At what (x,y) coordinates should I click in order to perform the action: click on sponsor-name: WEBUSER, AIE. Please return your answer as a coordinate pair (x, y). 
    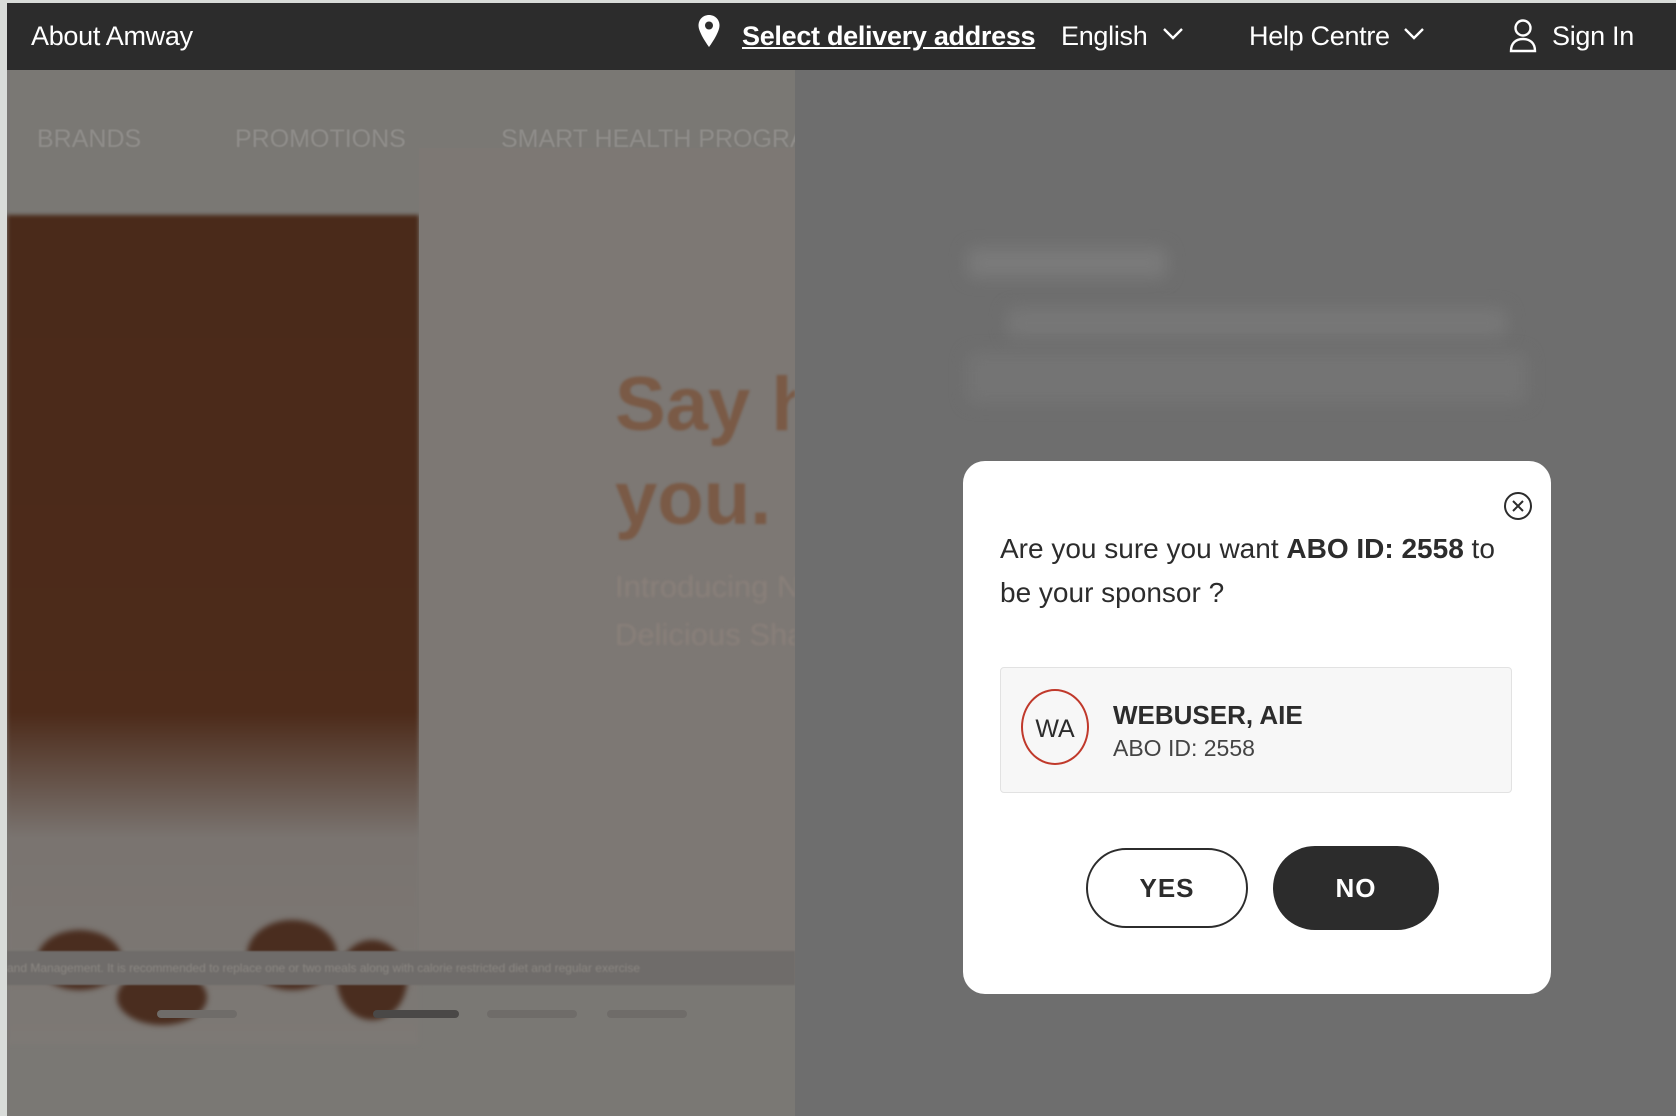
    Looking at the image, I should click on (1208, 715).